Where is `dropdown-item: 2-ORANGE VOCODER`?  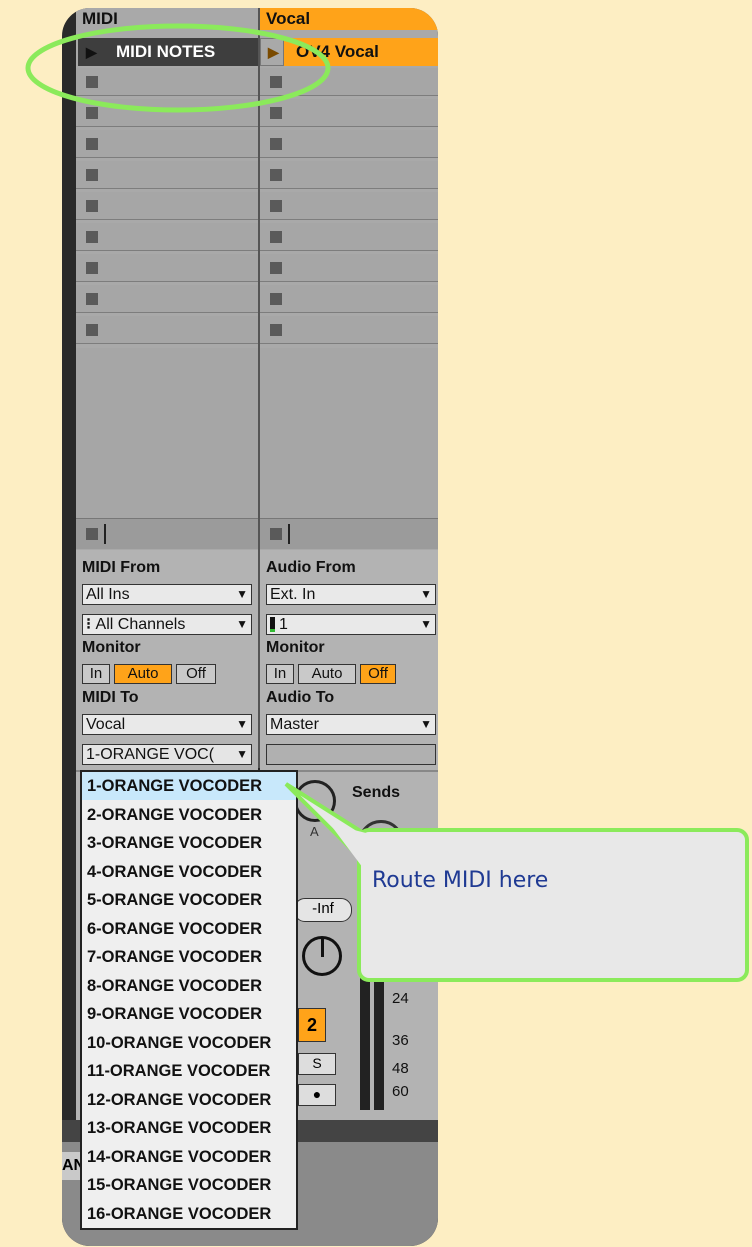
dropdown-item: 2-ORANGE VOCODER is located at coordinates (189, 815).